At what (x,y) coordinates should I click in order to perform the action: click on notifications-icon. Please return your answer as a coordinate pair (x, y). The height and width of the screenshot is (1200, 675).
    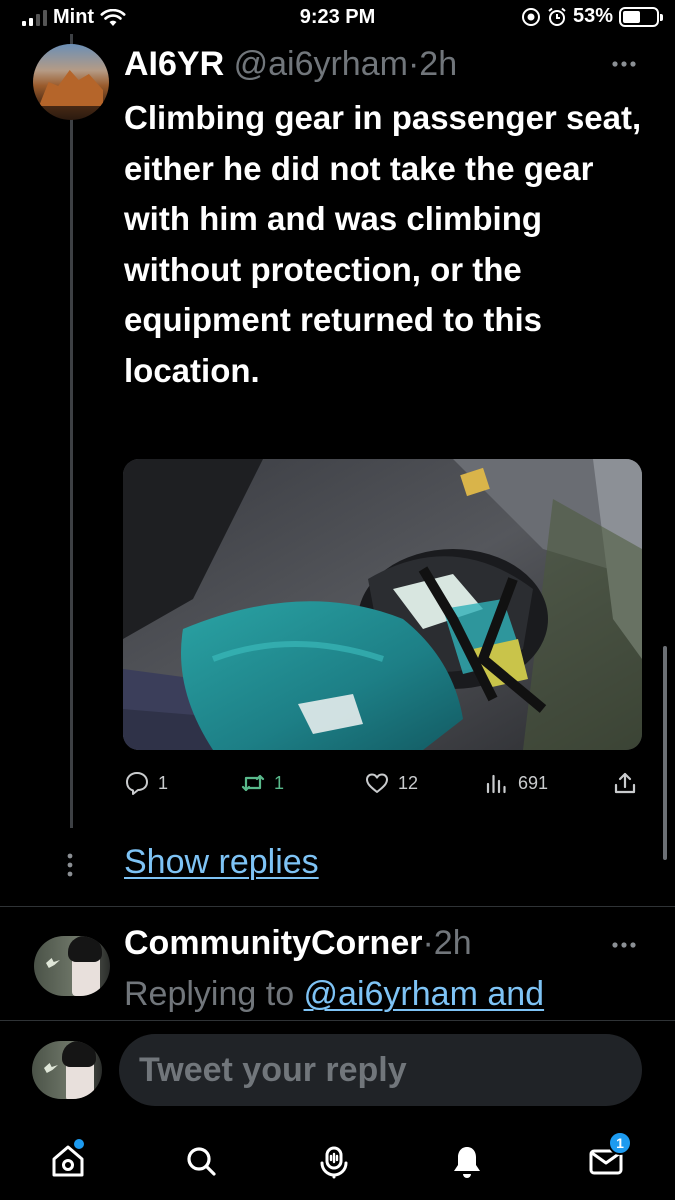
    Looking at the image, I should click on (467, 1162).